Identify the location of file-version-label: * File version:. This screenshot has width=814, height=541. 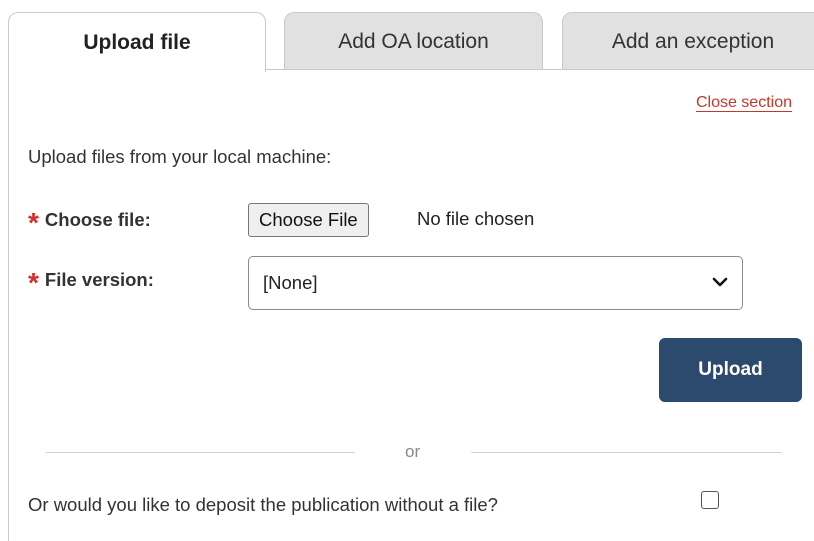
(91, 282).